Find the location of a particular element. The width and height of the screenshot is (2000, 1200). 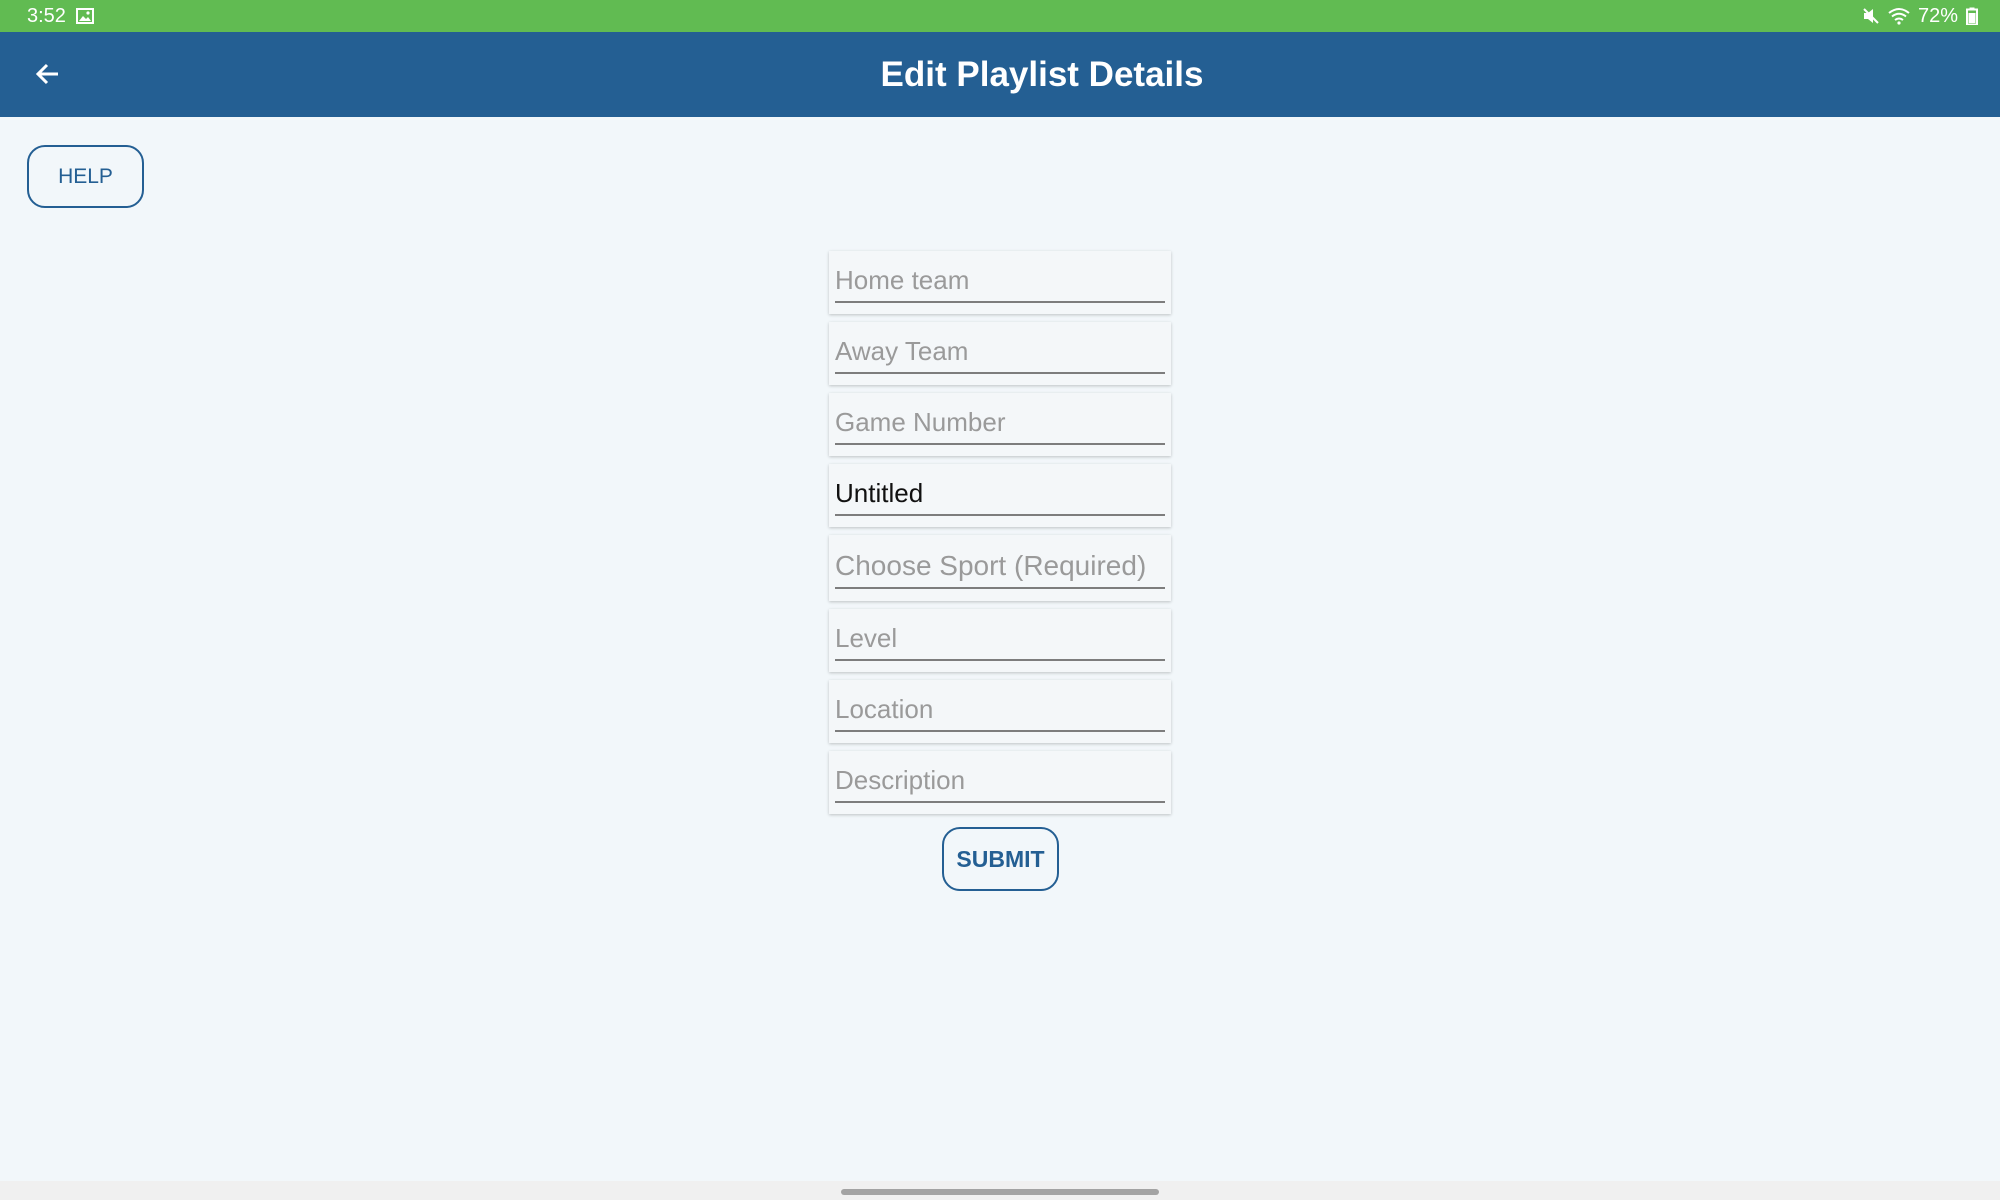

page-title: Edit Playlist Details is located at coordinates (1042, 74).